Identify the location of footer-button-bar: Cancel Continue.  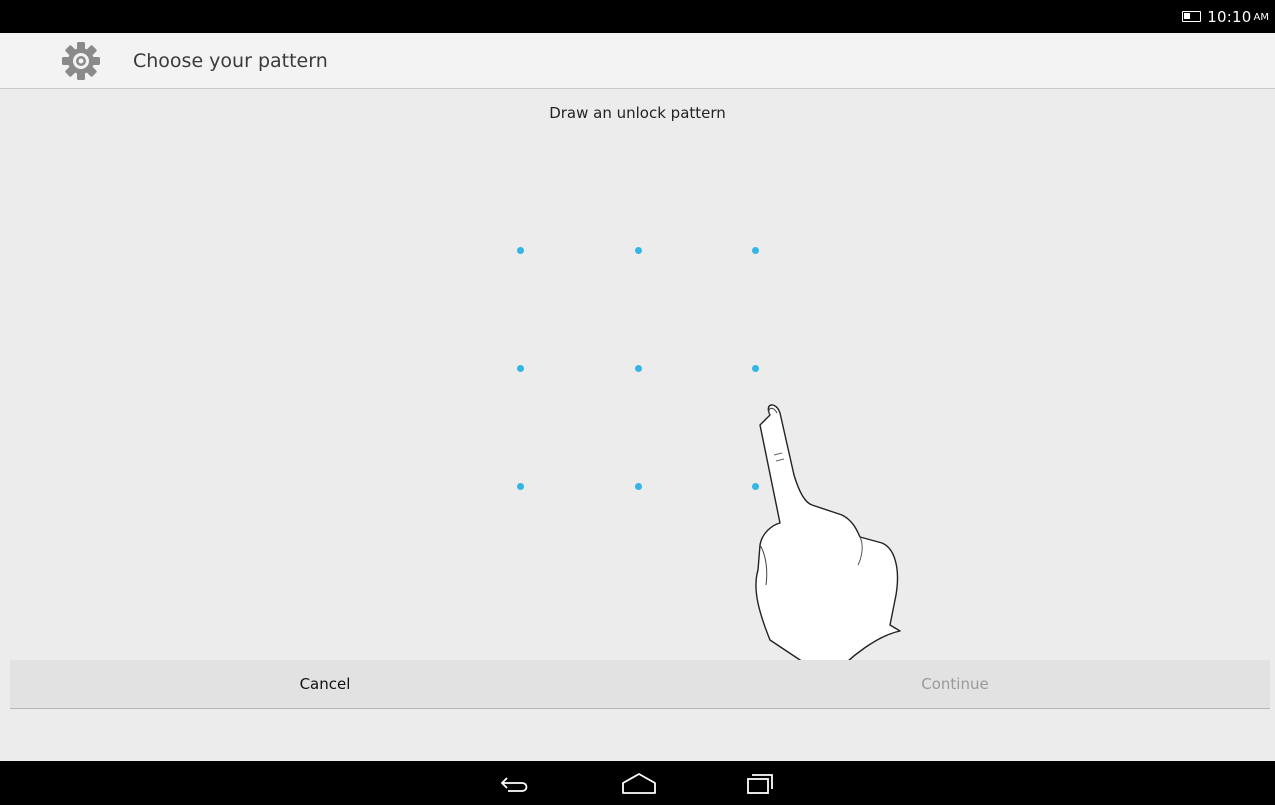
(640, 684).